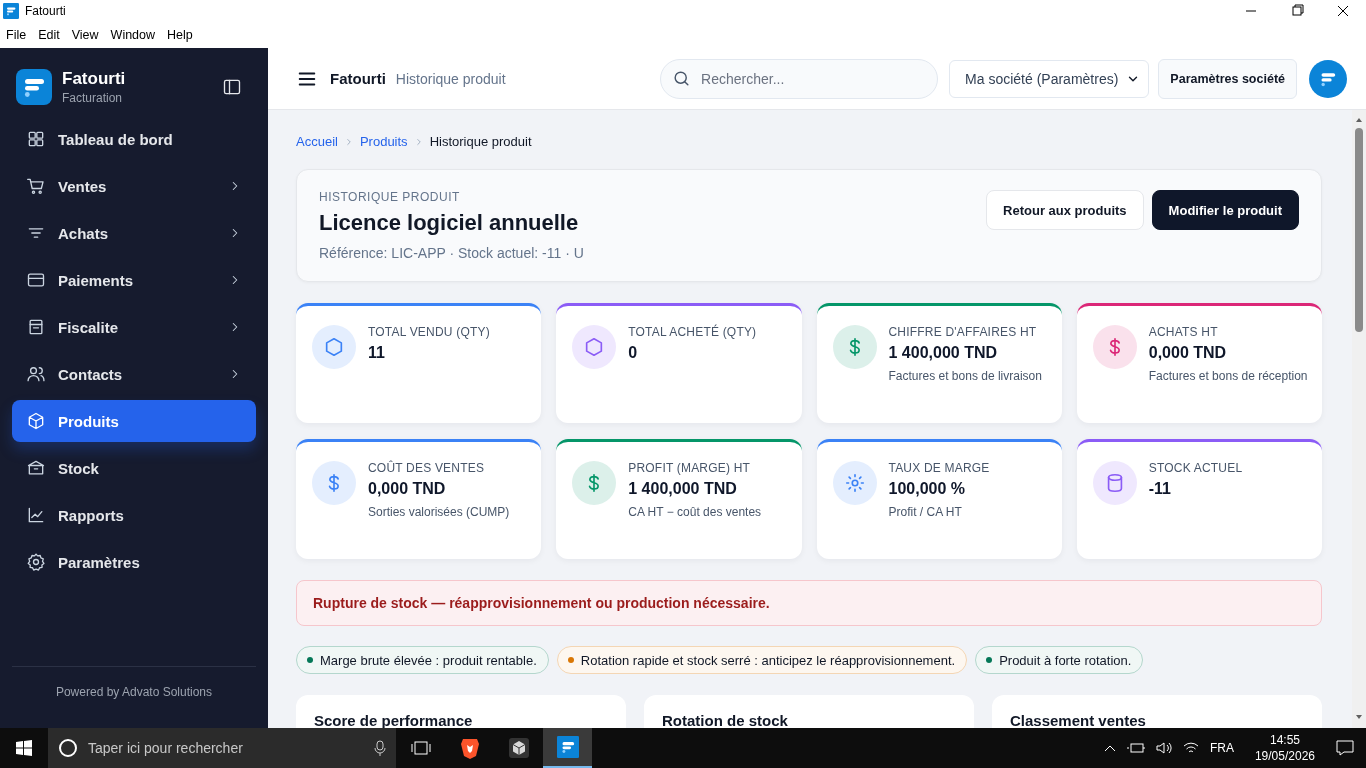 The width and height of the screenshot is (1366, 768). What do you see at coordinates (334, 347) in the screenshot?
I see `hexagon-icon` at bounding box center [334, 347].